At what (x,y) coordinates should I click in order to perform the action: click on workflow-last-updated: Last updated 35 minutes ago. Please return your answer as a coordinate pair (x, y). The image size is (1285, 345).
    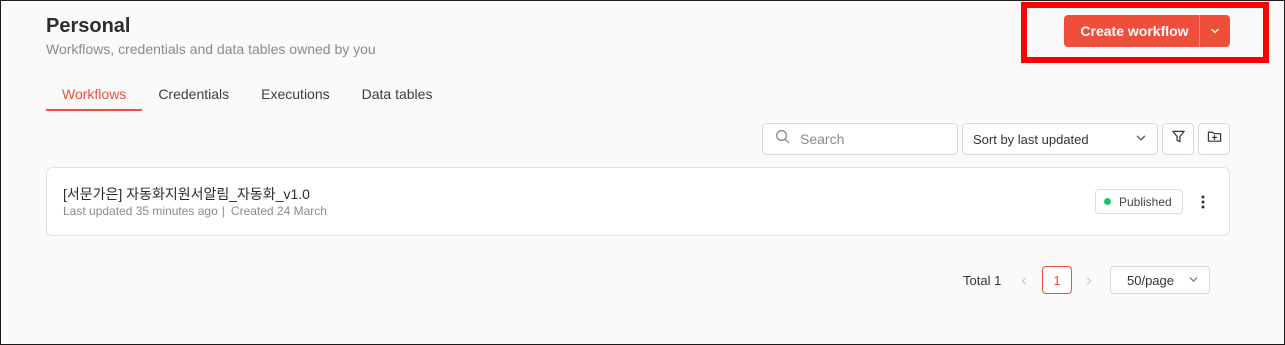
    Looking at the image, I should click on (140, 211).